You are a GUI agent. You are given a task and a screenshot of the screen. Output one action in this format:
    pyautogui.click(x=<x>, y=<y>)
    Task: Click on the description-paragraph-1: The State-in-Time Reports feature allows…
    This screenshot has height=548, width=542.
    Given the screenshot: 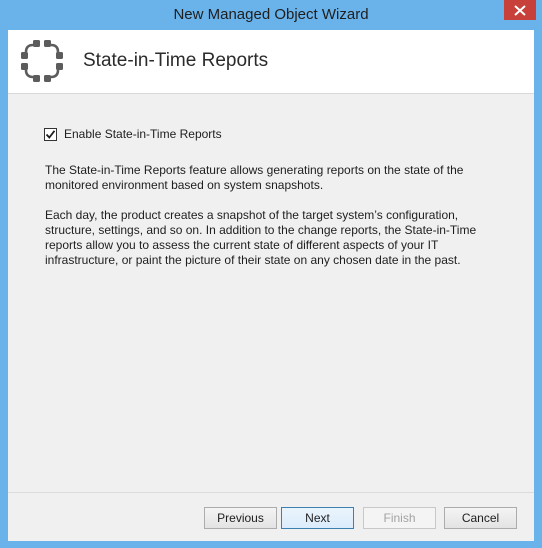 What is the action you would take?
    pyautogui.click(x=254, y=177)
    